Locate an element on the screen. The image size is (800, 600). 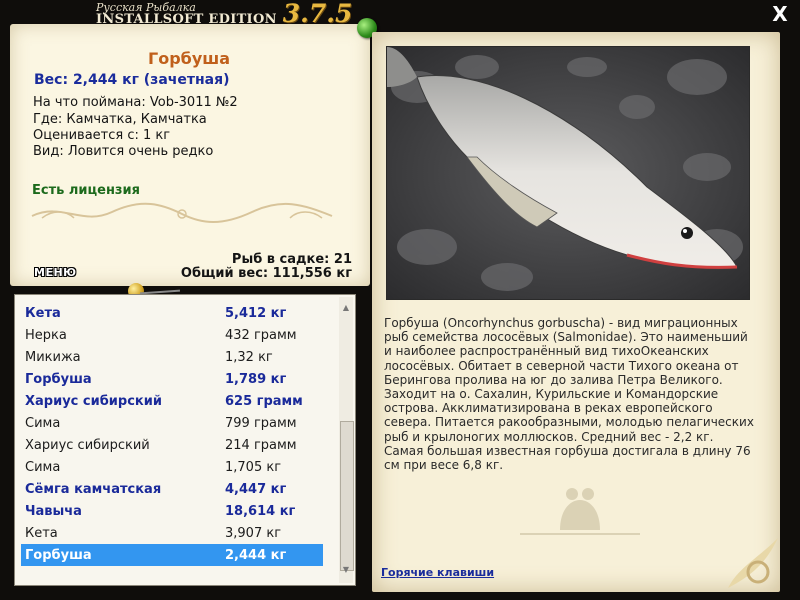
location-line: Где: Камчатка, Камчатка is located at coordinates (120, 119).